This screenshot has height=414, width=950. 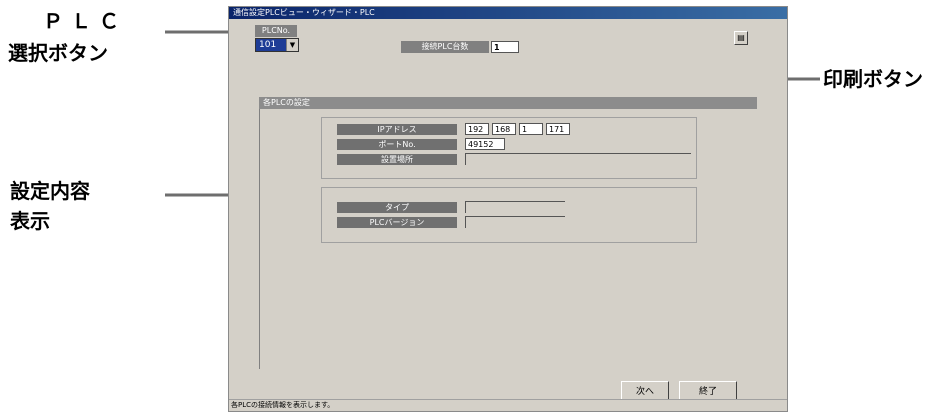 I want to click on print-button: ▤, so click(x=741, y=38).